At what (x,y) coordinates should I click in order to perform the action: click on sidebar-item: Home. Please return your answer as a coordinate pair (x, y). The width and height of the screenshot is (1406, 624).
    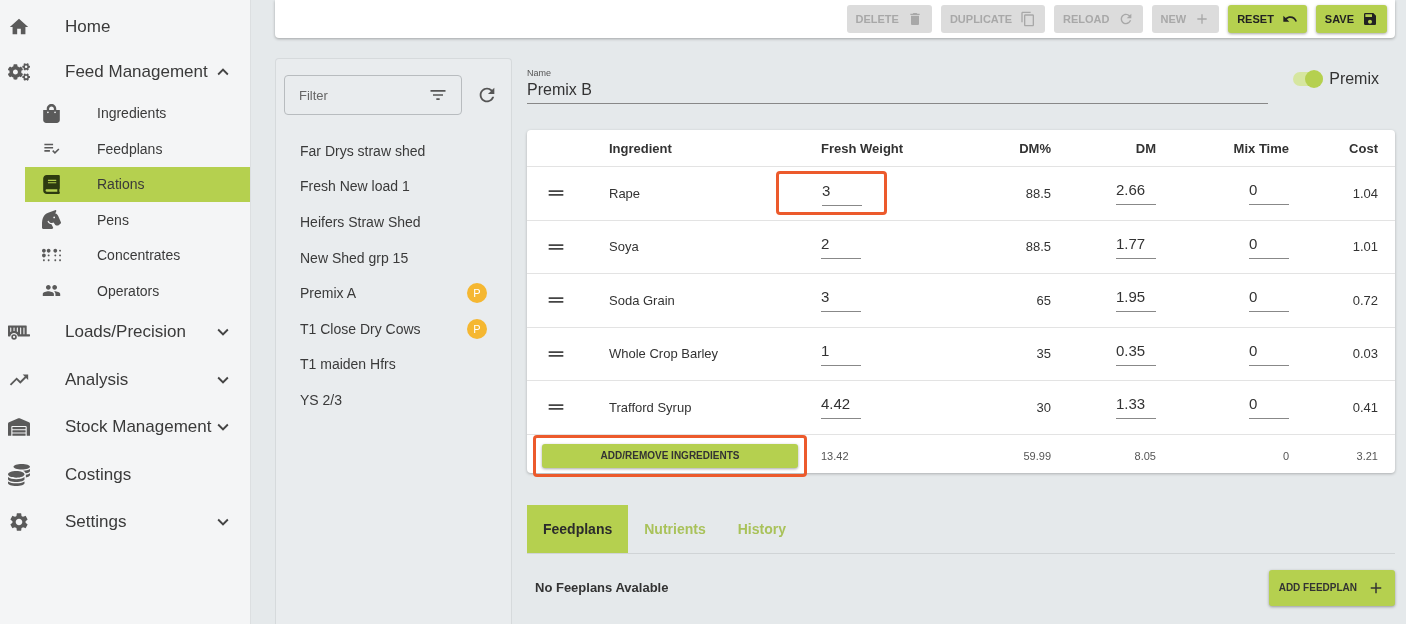
    Looking at the image, I should click on (125, 27).